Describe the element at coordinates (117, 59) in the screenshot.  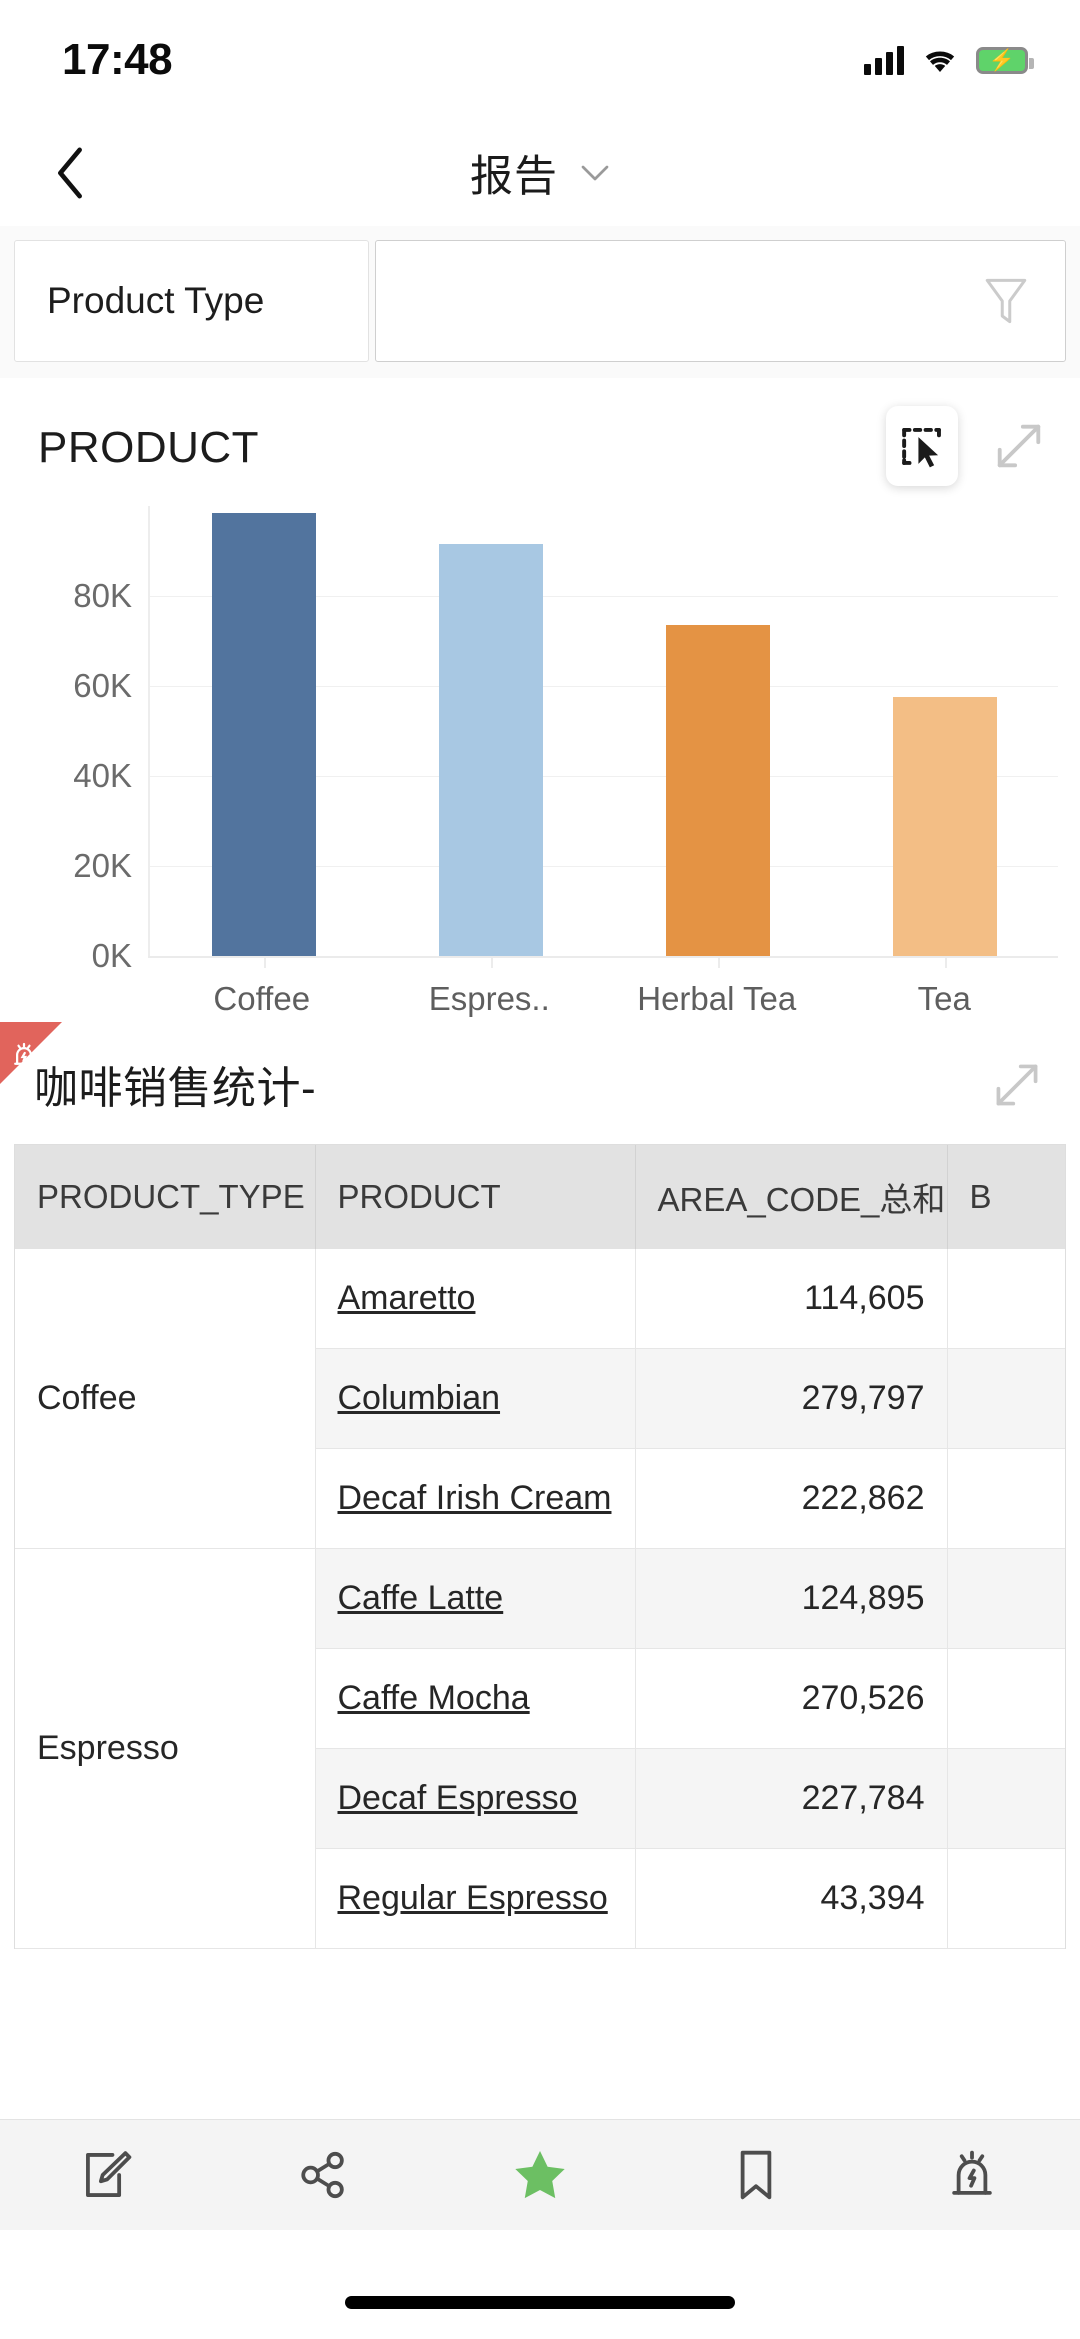
I see `status-time: 17:48` at that location.